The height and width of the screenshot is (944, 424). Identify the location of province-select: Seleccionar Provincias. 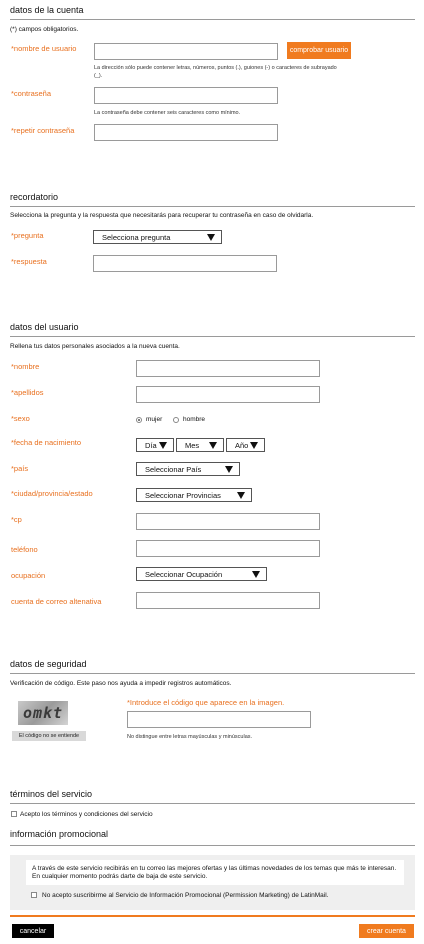
(194, 495).